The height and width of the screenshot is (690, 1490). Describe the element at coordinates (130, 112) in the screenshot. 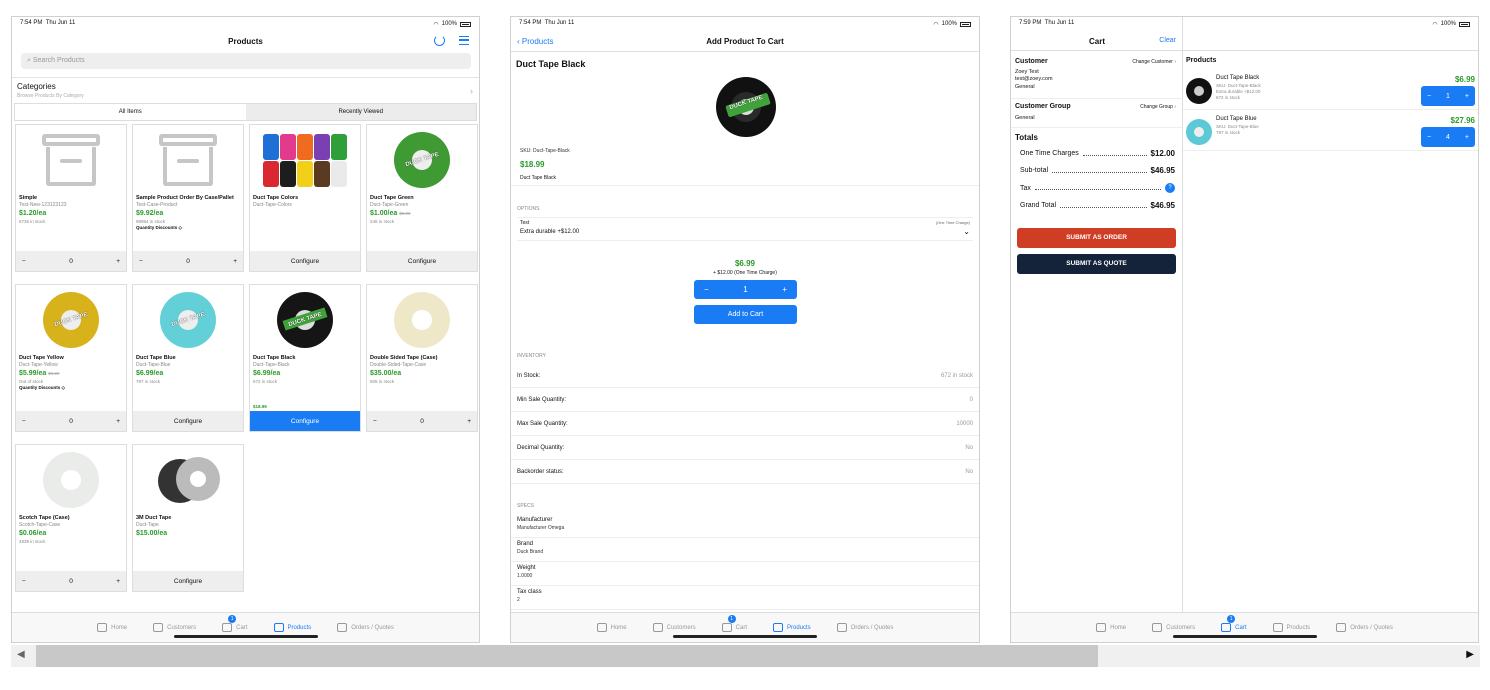

I see `tab-all-items: All Items` at that location.